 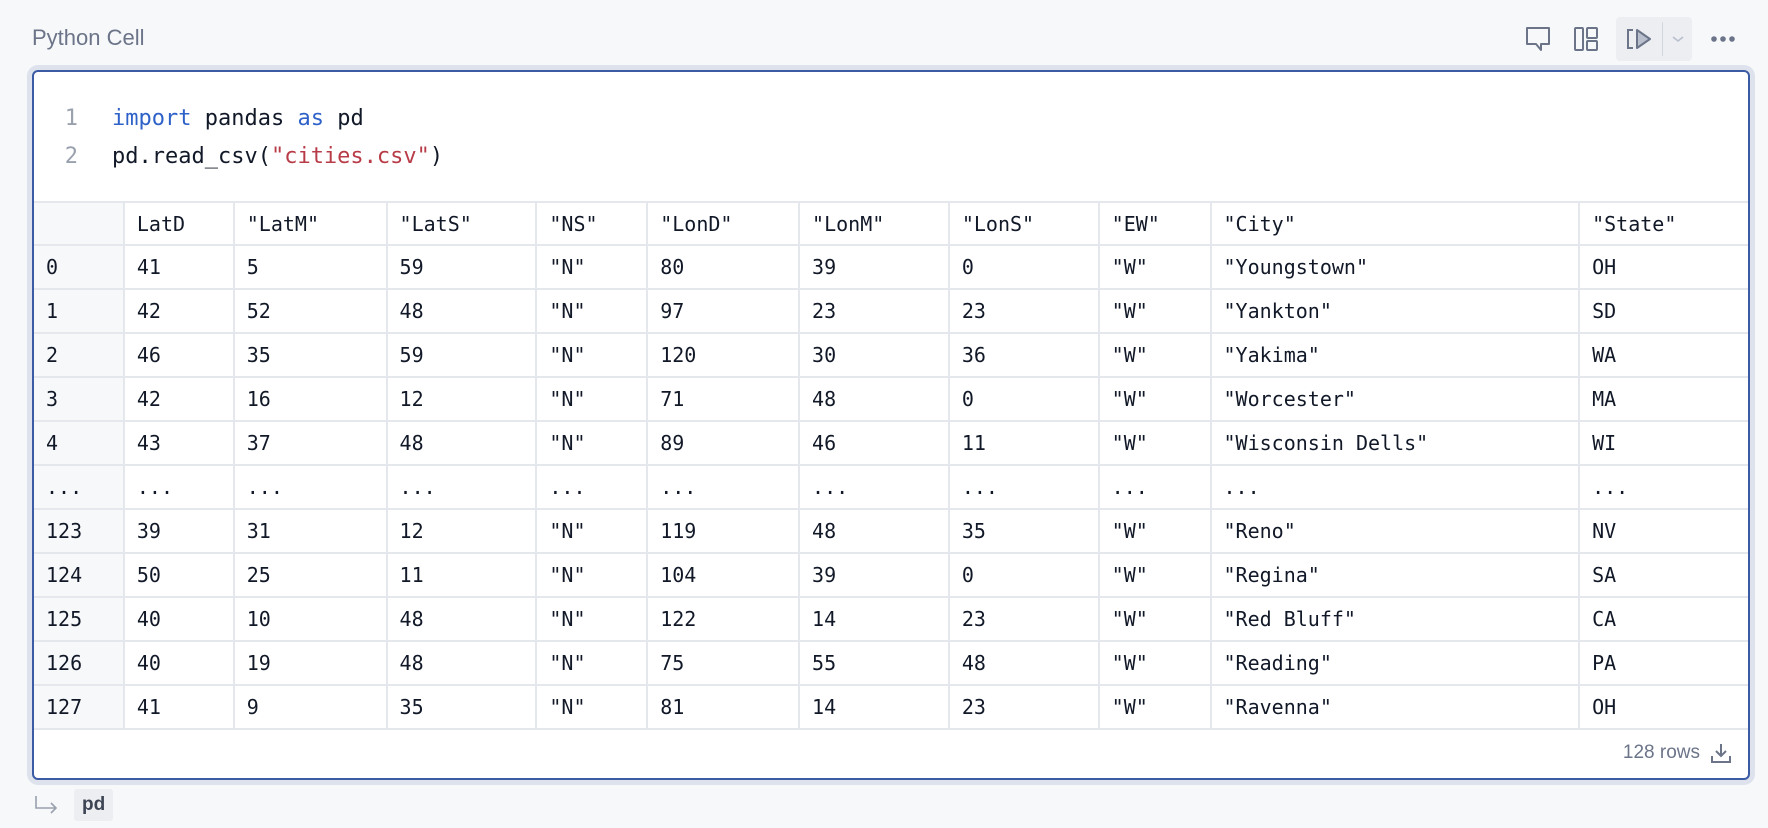 I want to click on comment-button, so click(x=1538, y=39).